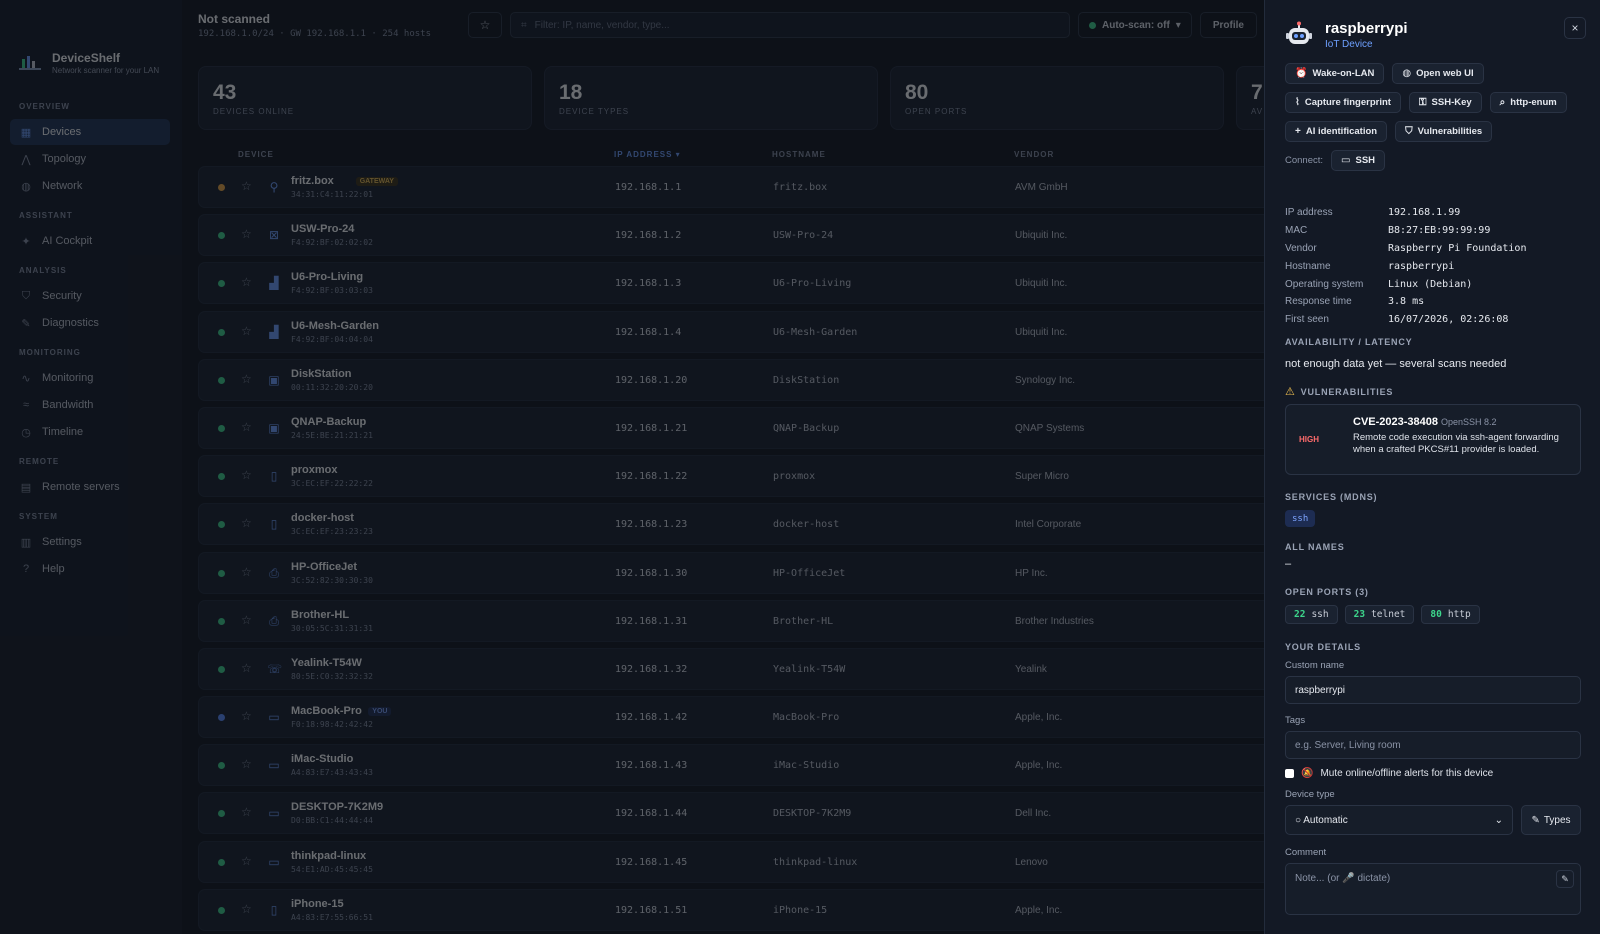 The image size is (1600, 934). Describe the element at coordinates (1445, 73) in the screenshot. I see `action-label: Open web UI` at that location.